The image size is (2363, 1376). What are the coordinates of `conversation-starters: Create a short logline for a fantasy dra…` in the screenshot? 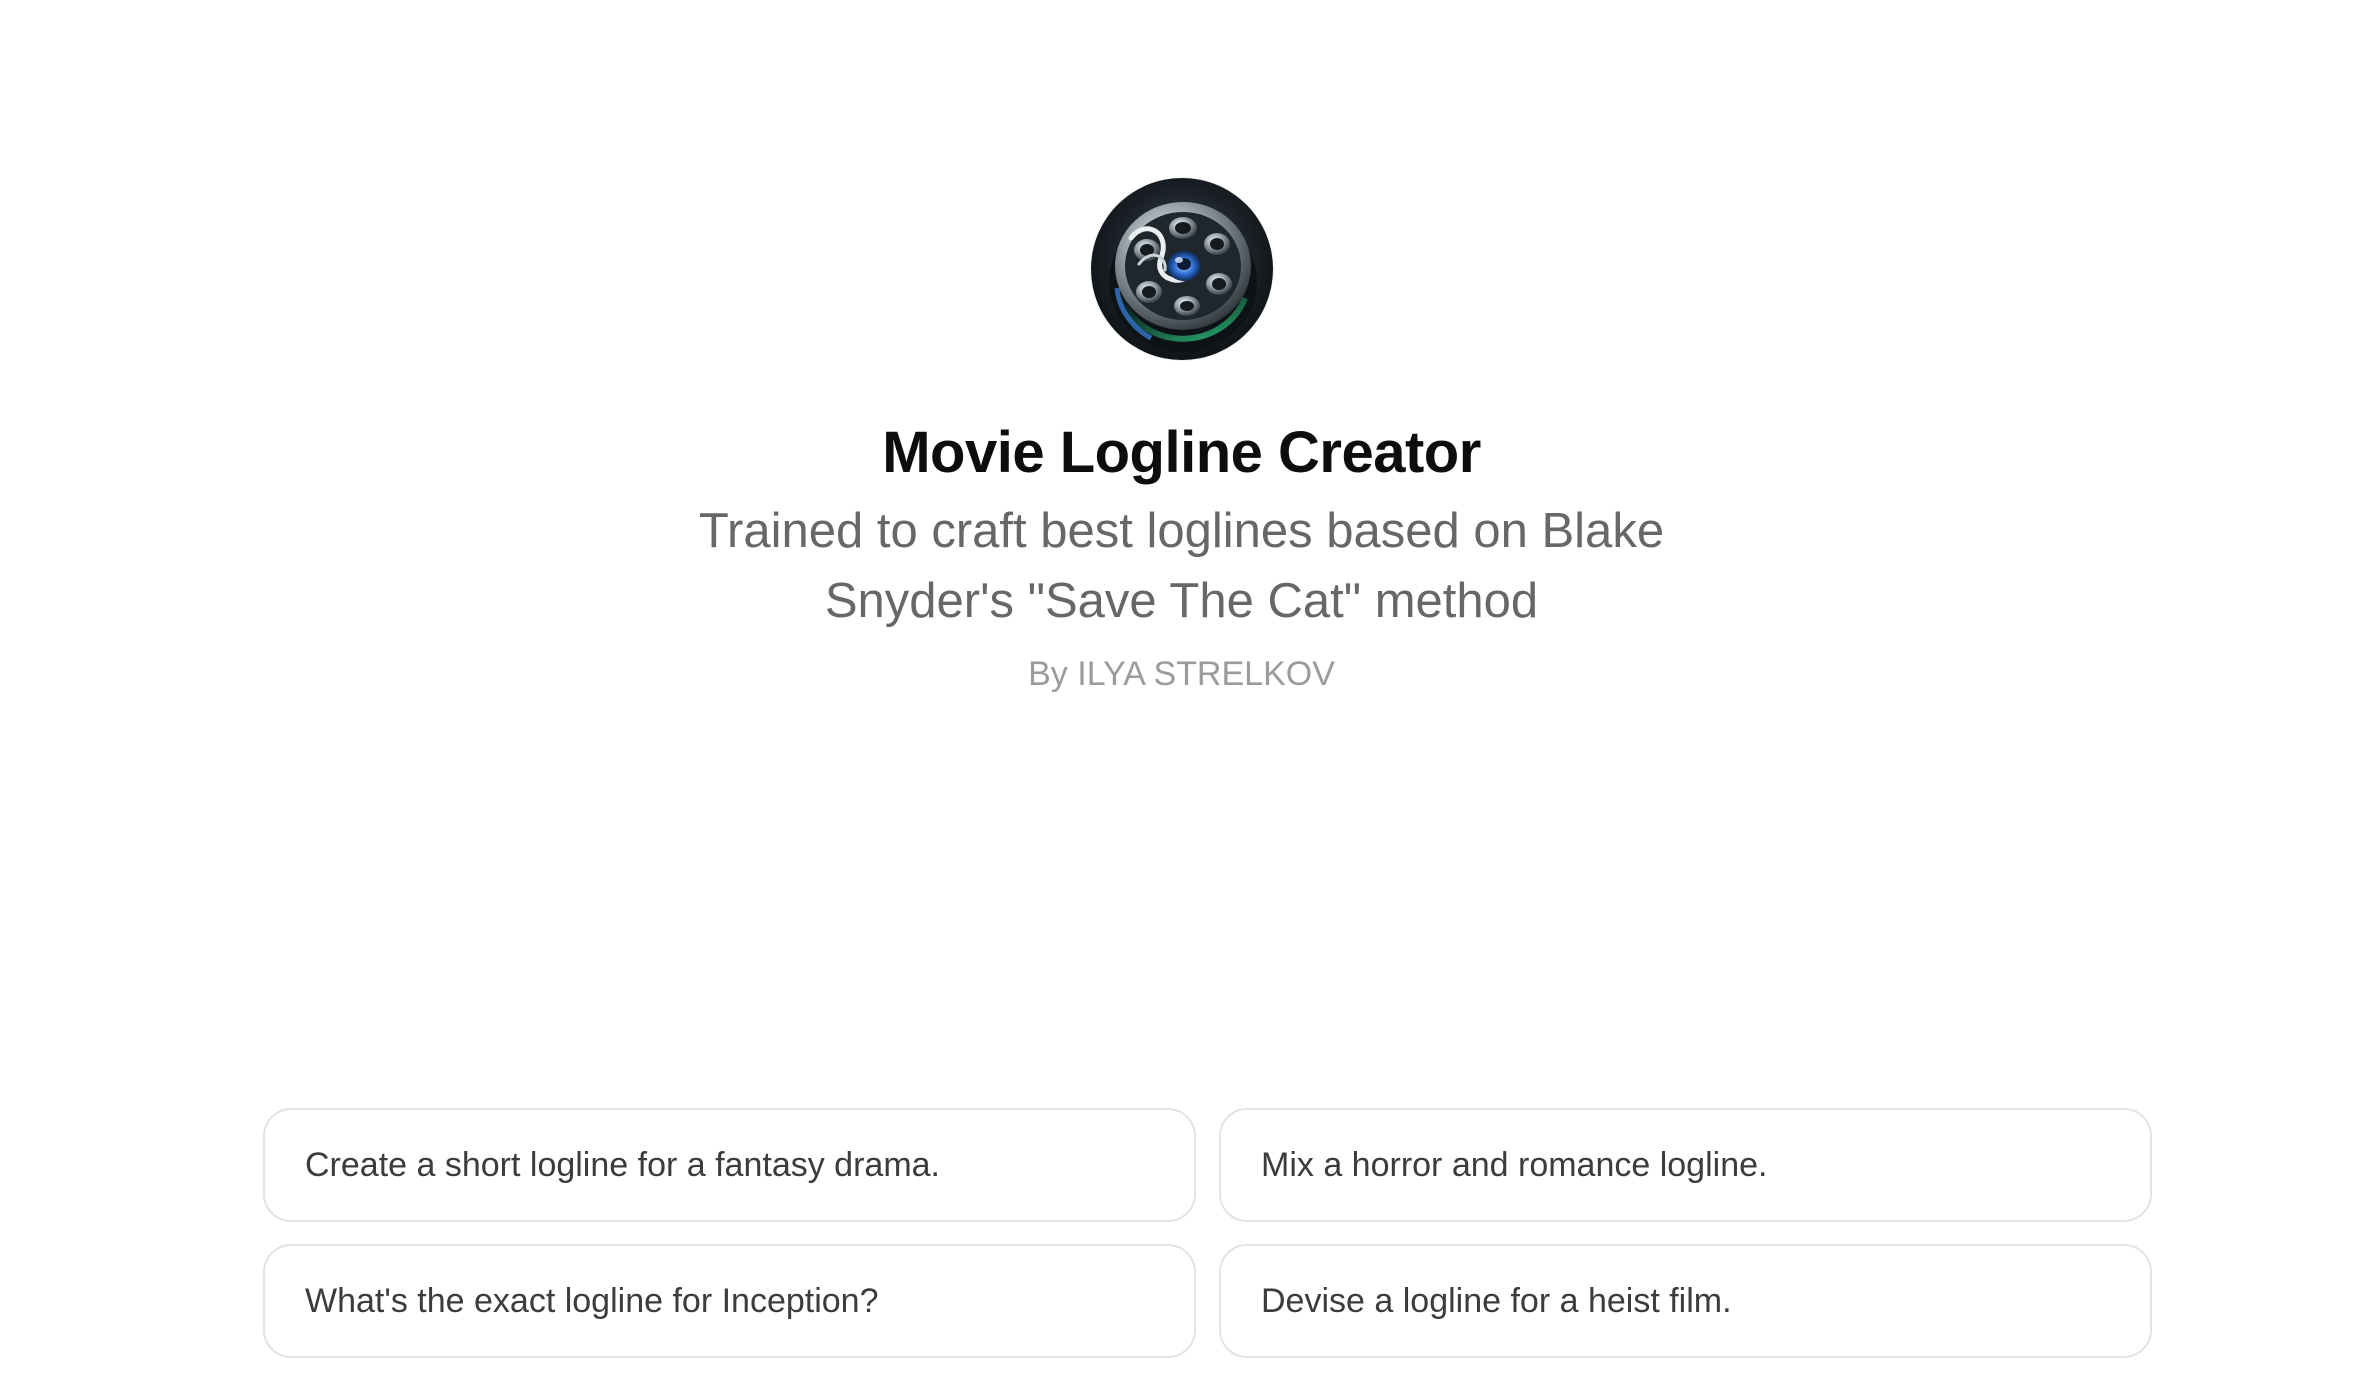 It's located at (1207, 1233).